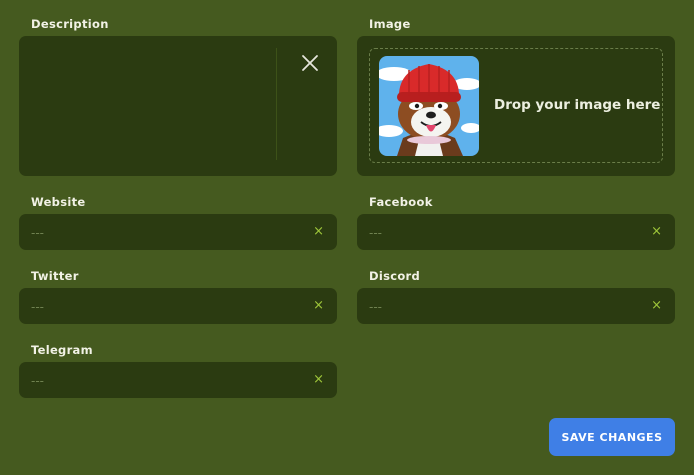  What do you see at coordinates (504, 233) in the screenshot?
I see `facebook-input` at bounding box center [504, 233].